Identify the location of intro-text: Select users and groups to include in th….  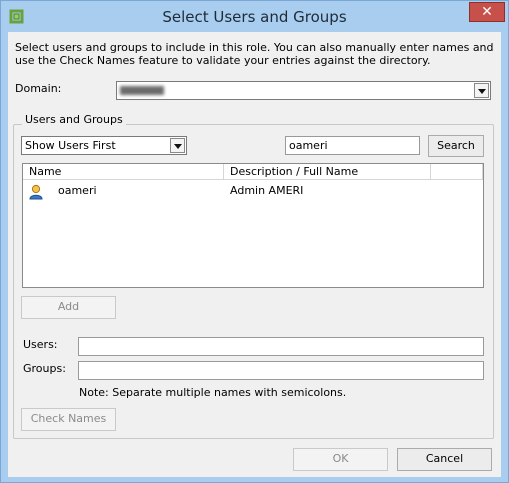
(254, 54).